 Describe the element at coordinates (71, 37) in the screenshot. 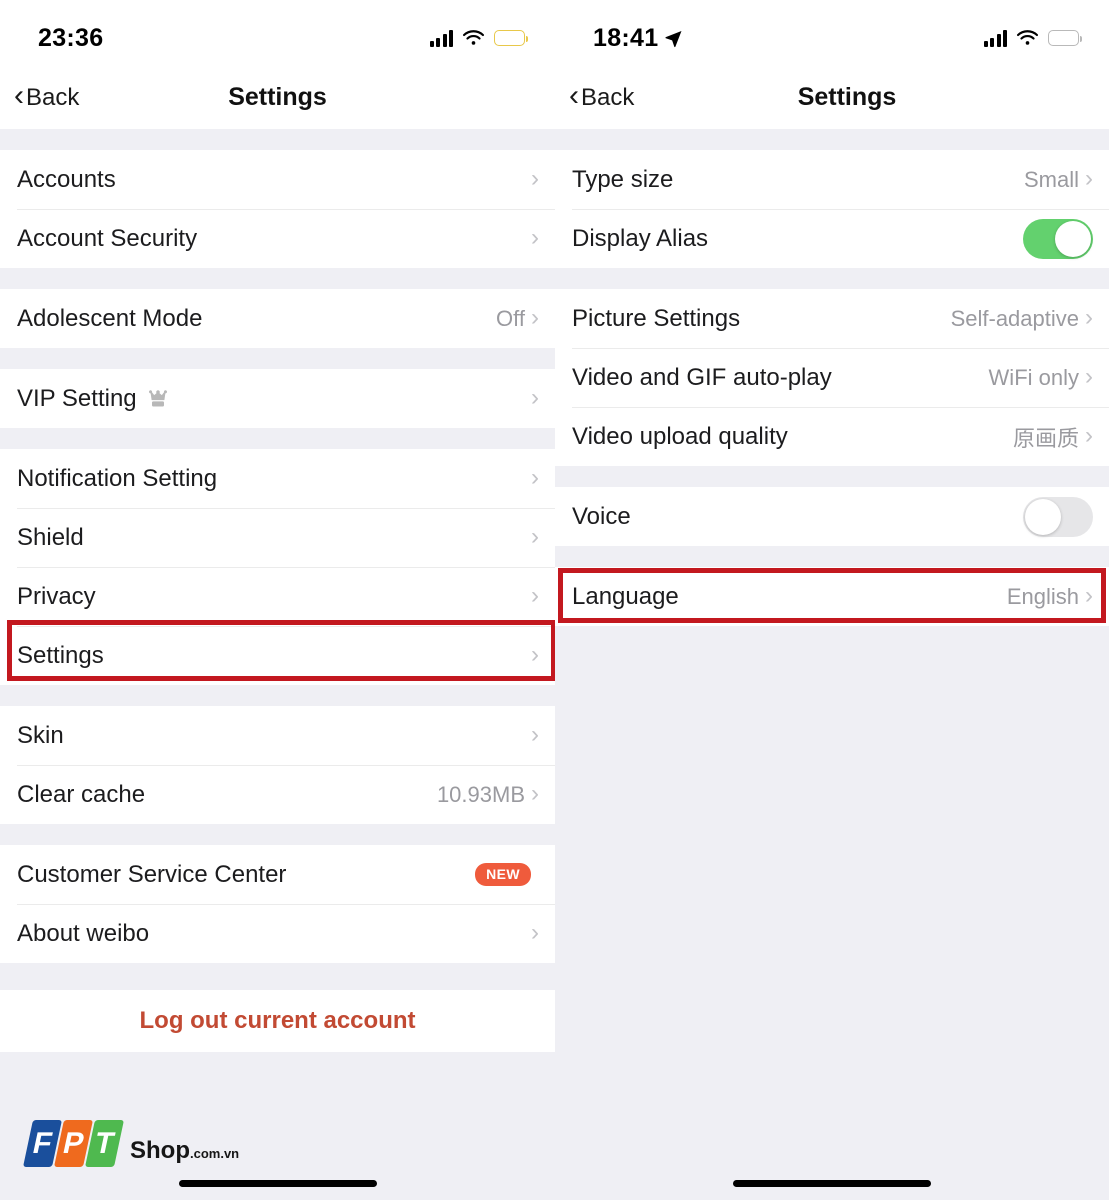

I see `status-time-left: 23:36` at that location.